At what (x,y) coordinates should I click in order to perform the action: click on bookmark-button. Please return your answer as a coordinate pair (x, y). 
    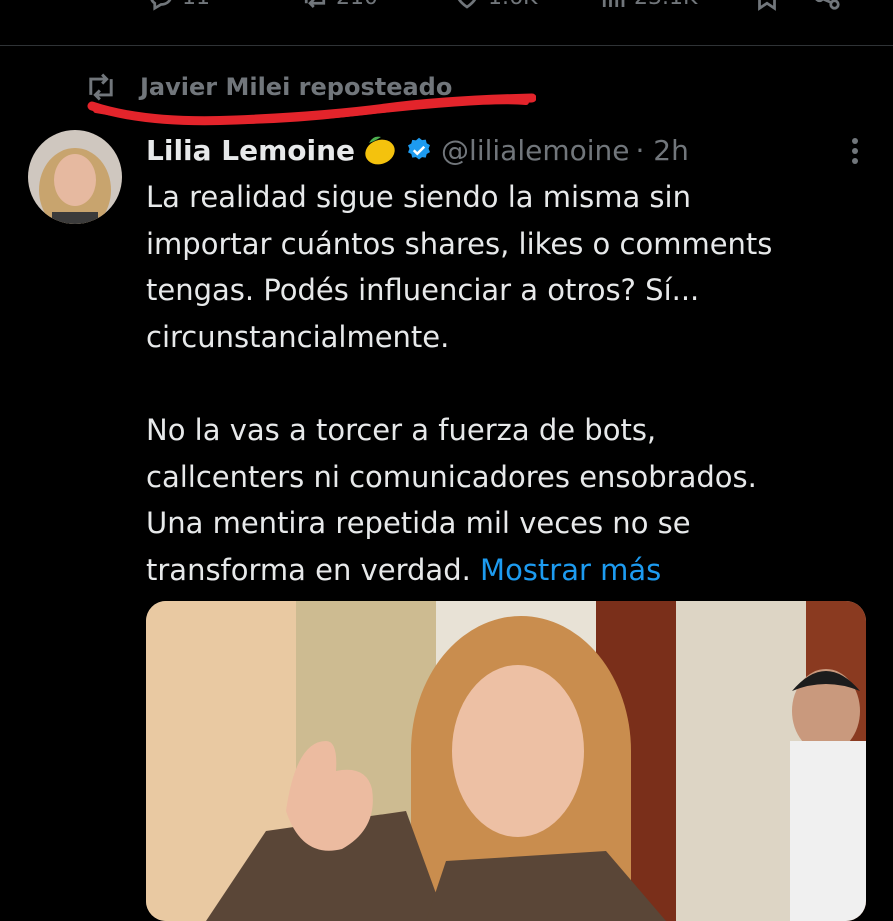
    Looking at the image, I should click on (767, 6).